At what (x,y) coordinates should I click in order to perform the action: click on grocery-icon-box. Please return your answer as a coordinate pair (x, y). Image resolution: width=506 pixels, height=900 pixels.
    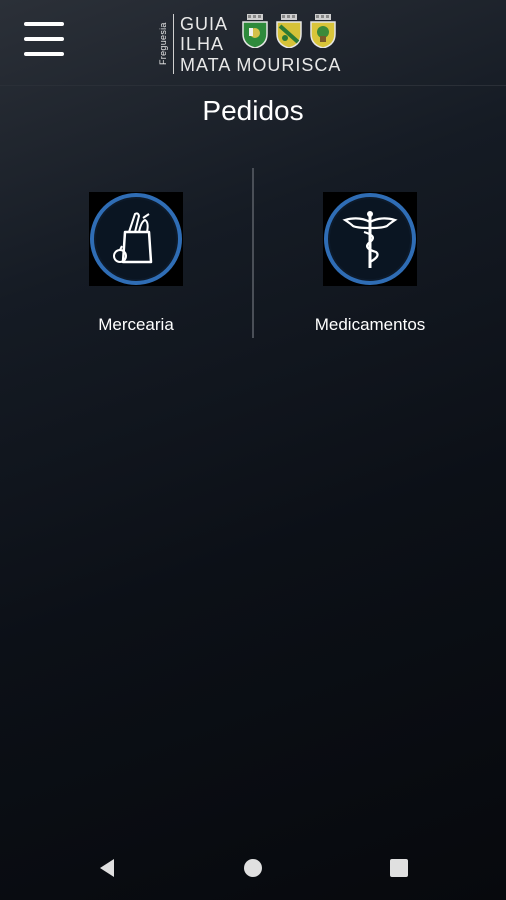
    Looking at the image, I should click on (136, 239).